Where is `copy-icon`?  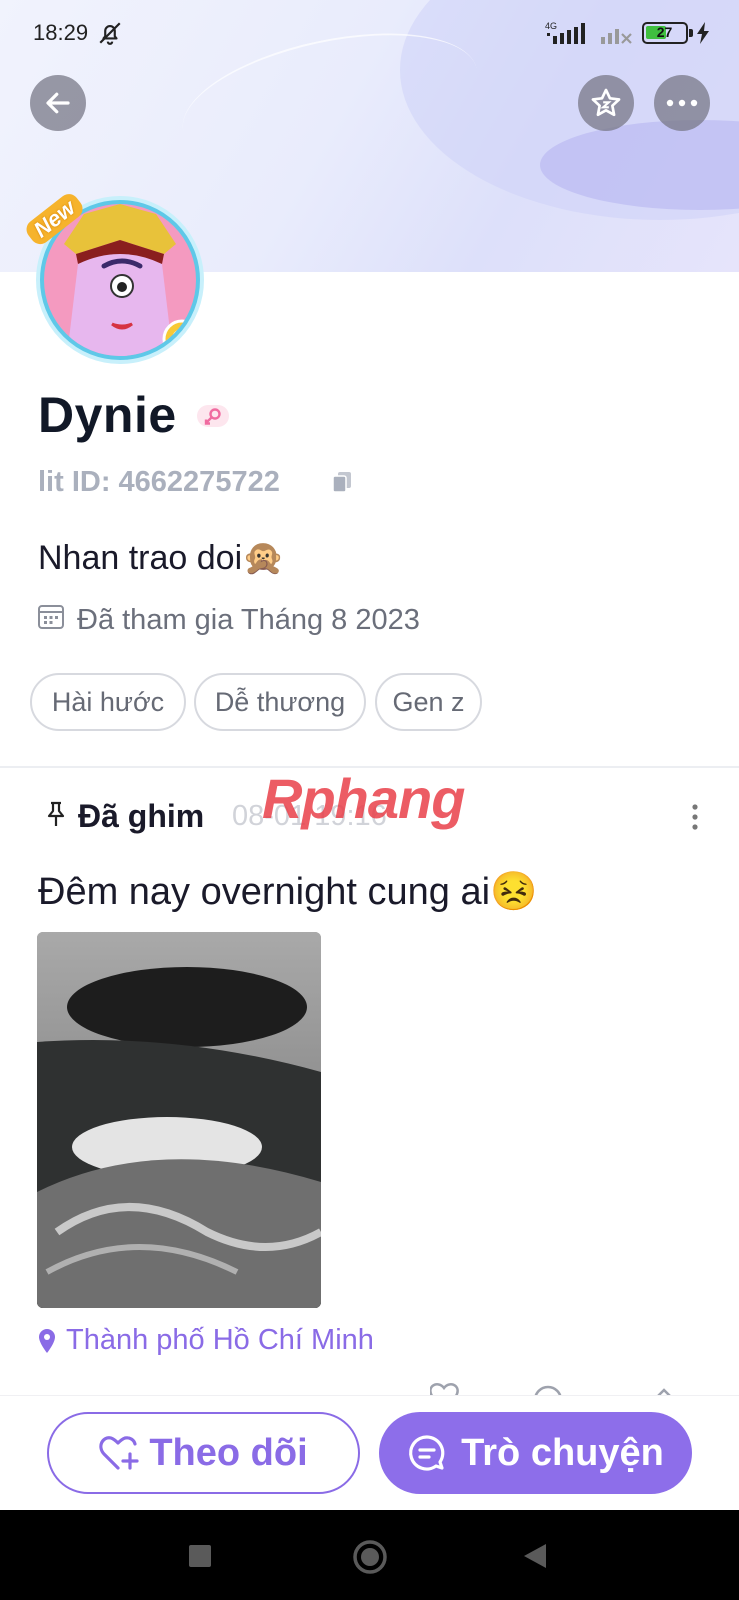 copy-icon is located at coordinates (342, 482).